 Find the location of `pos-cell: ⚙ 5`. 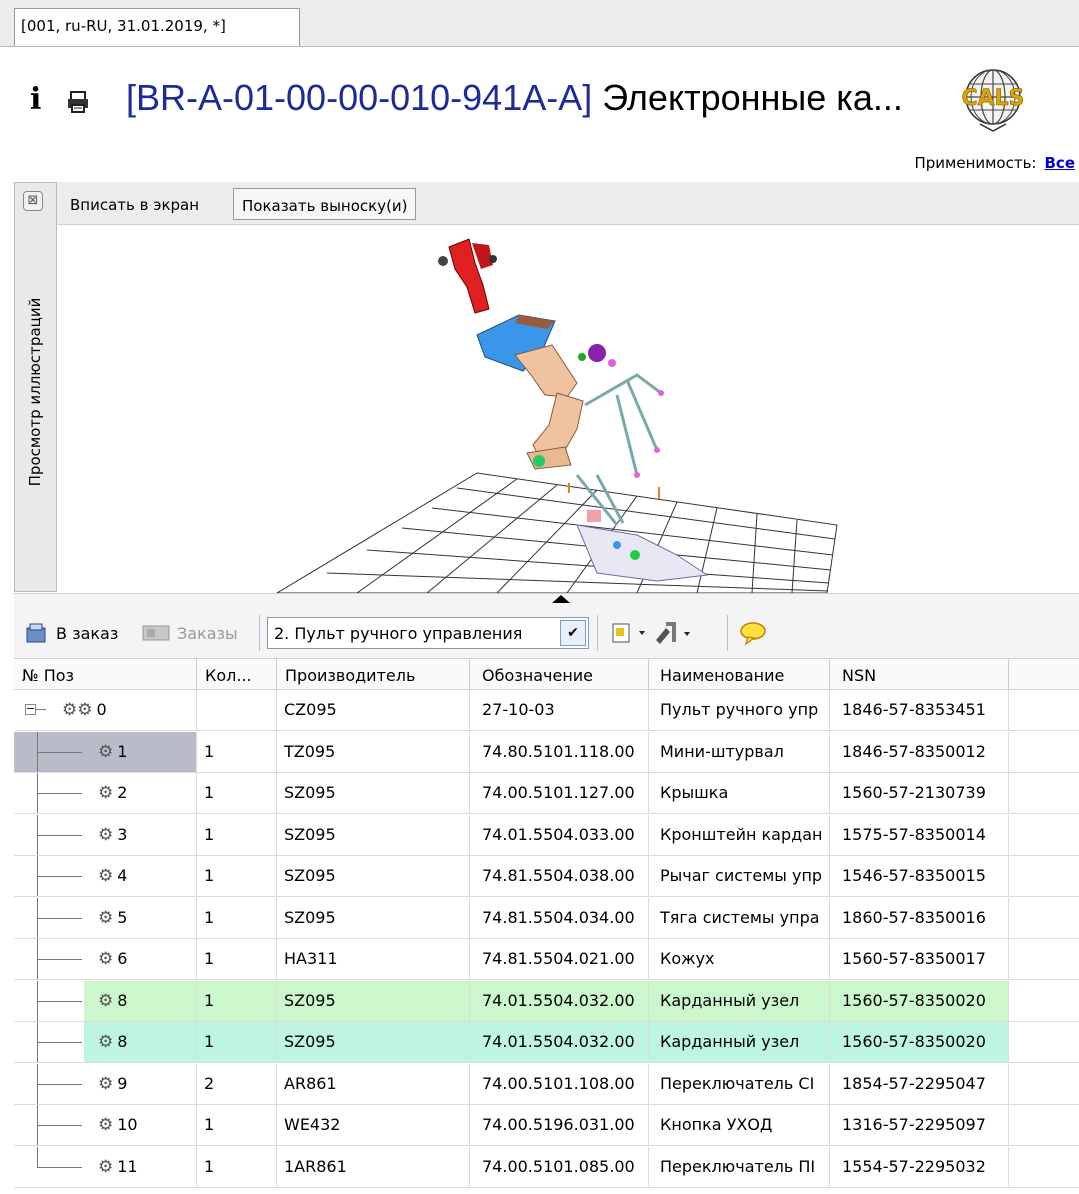

pos-cell: ⚙ 5 is located at coordinates (105, 917).